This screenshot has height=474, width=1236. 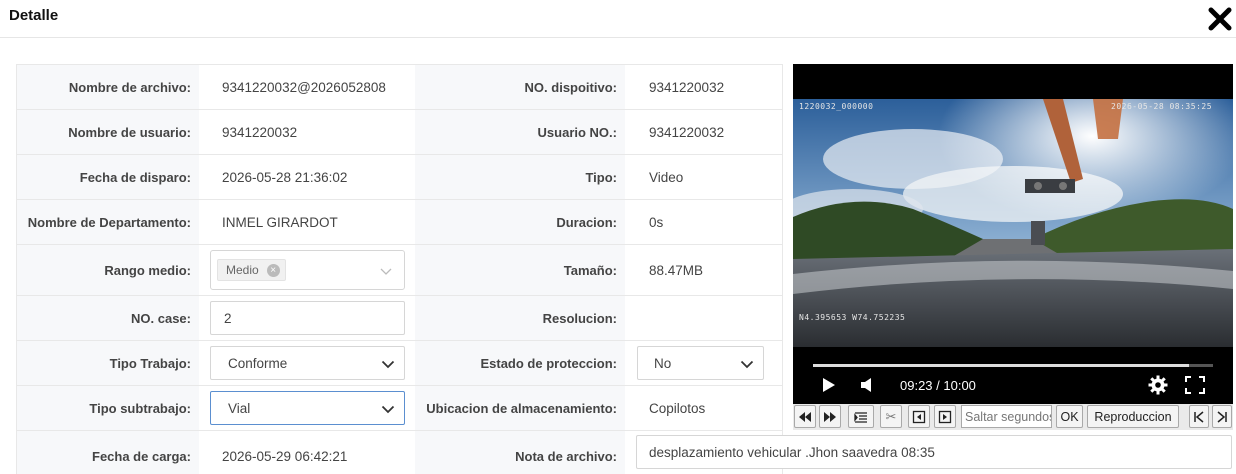 I want to click on player-toolbar: ✂ Saltar segundos OK Reproduccion, so click(x=1013, y=417).